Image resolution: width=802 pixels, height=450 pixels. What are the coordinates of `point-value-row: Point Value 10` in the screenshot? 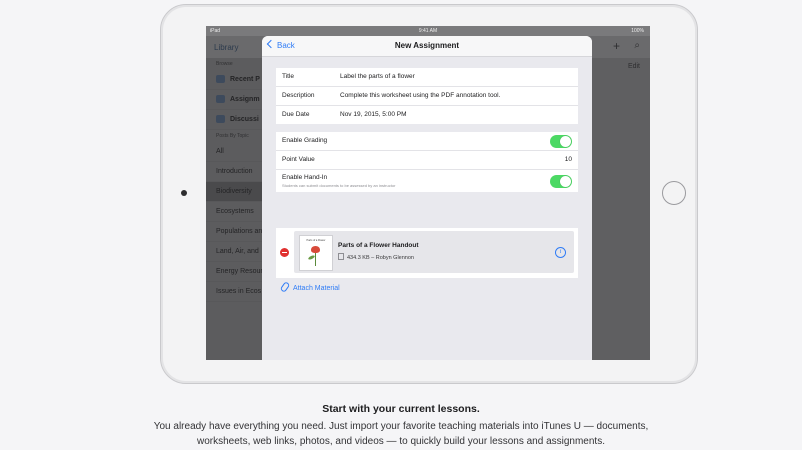 It's located at (427, 160).